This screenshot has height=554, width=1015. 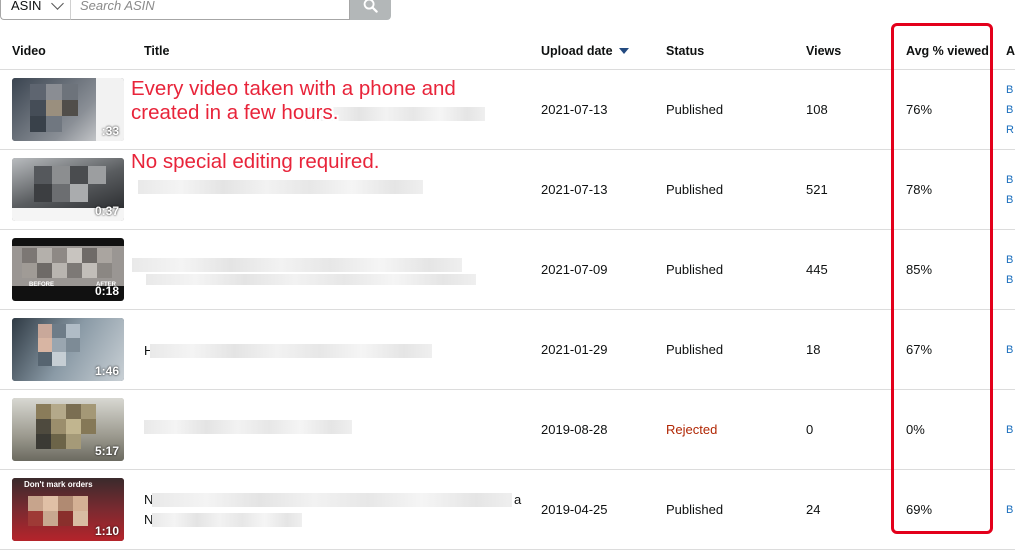 What do you see at coordinates (68, 189) in the screenshot?
I see `video-thumbnail: 0:37` at bounding box center [68, 189].